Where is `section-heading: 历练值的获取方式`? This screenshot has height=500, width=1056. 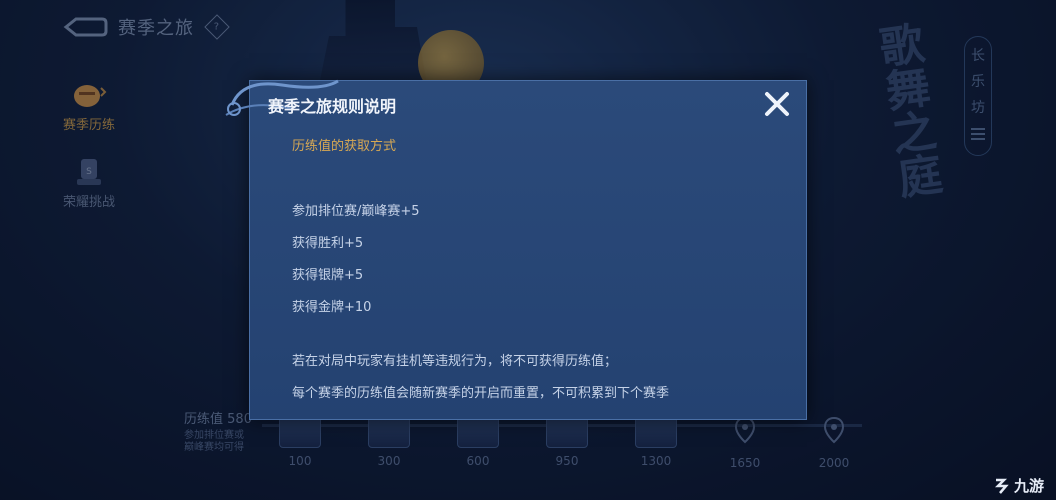 section-heading: 历练值的获取方式 is located at coordinates (344, 146).